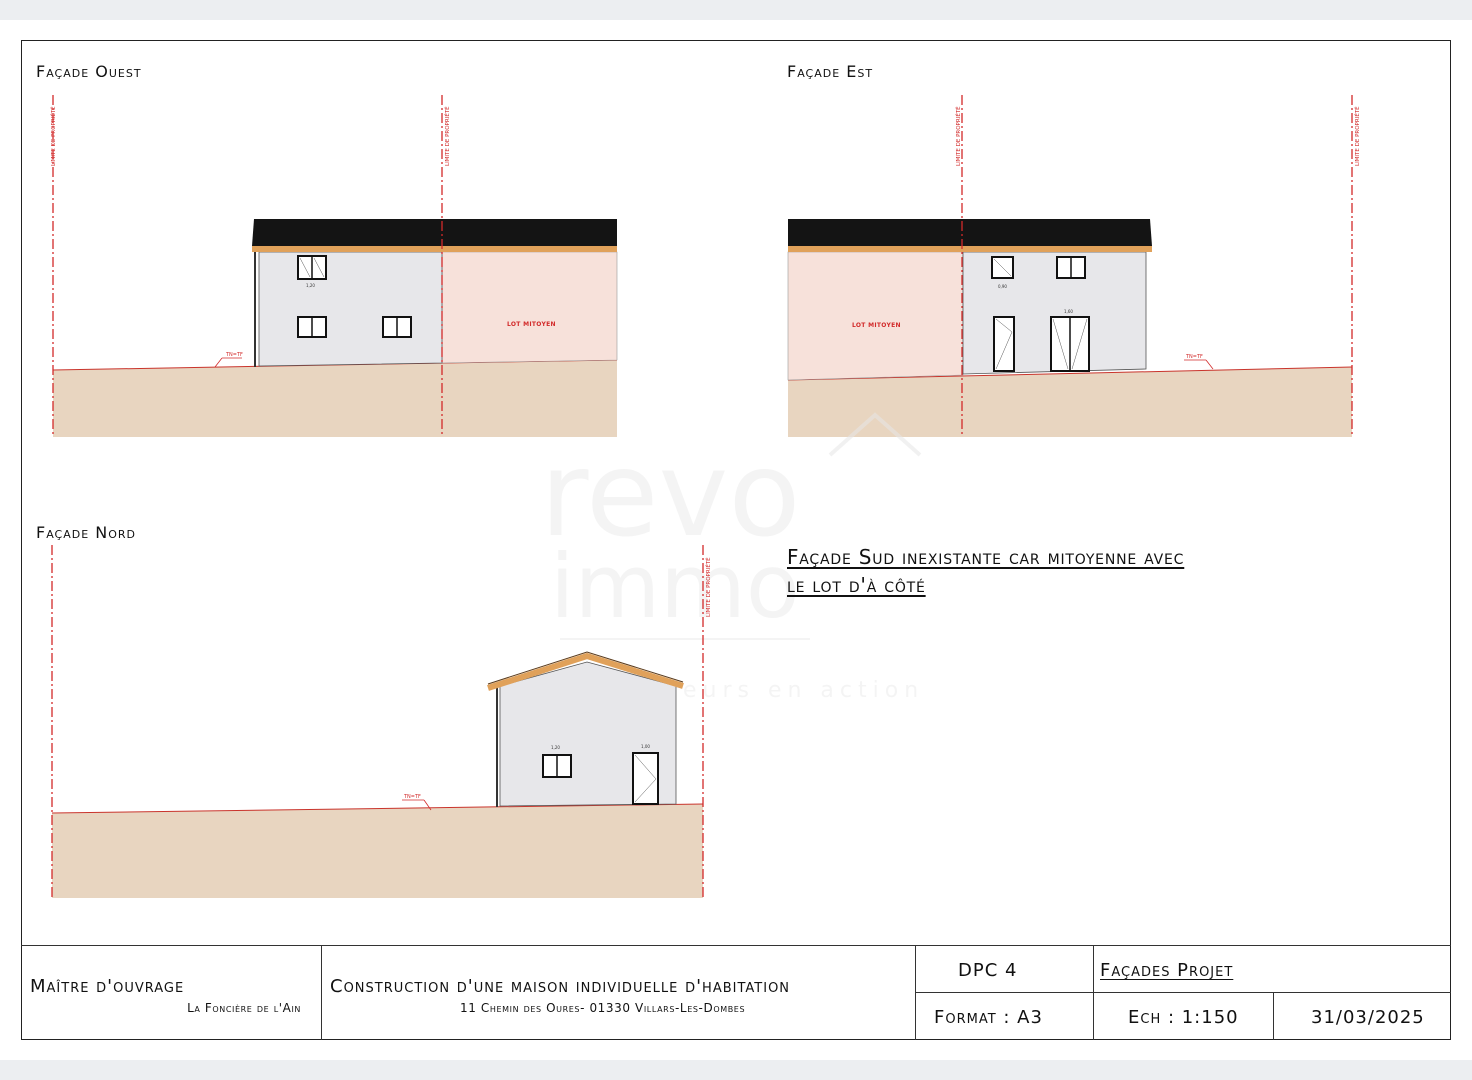  I want to click on maitre-label: Maître d'ouvrage, so click(107, 986).